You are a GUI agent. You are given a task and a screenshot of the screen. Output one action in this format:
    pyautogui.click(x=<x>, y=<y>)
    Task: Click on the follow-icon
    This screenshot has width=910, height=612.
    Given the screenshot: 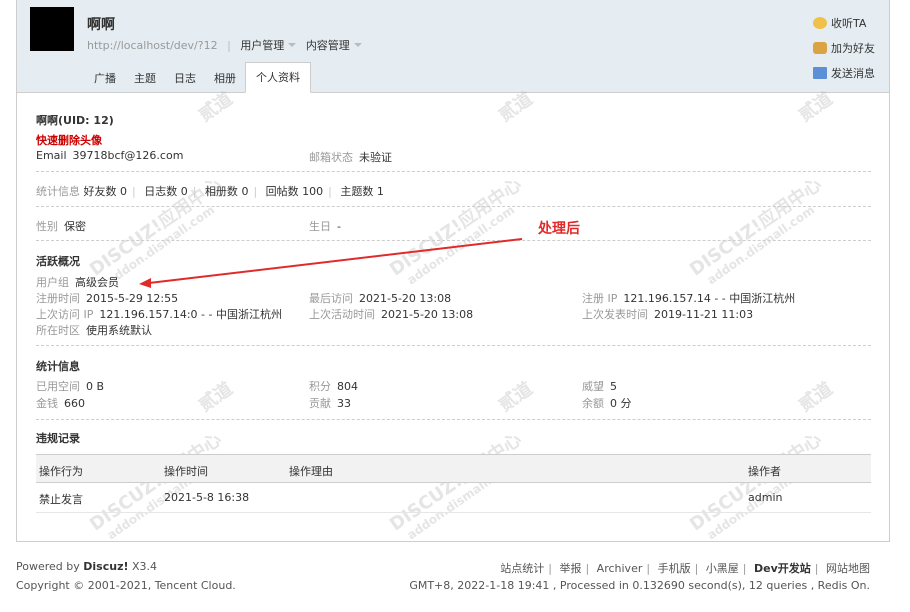 What is the action you would take?
    pyautogui.click(x=820, y=22)
    